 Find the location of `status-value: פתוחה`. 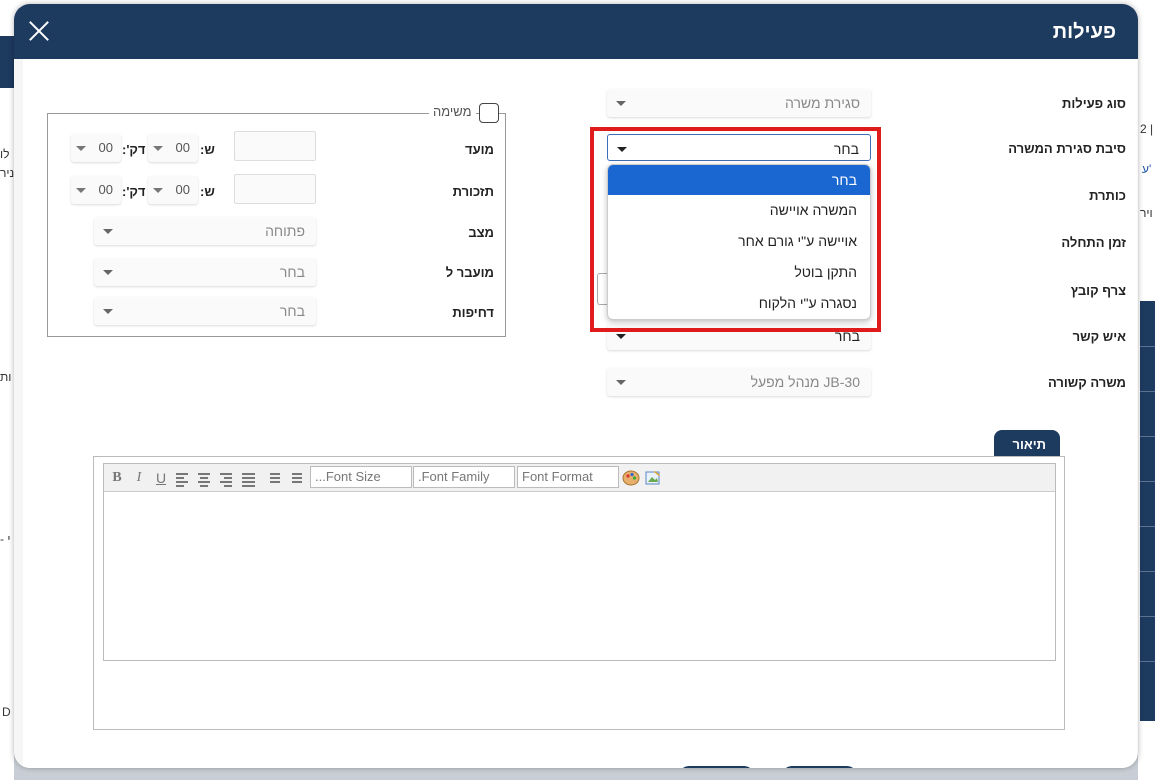

status-value: פתוחה is located at coordinates (285, 231).